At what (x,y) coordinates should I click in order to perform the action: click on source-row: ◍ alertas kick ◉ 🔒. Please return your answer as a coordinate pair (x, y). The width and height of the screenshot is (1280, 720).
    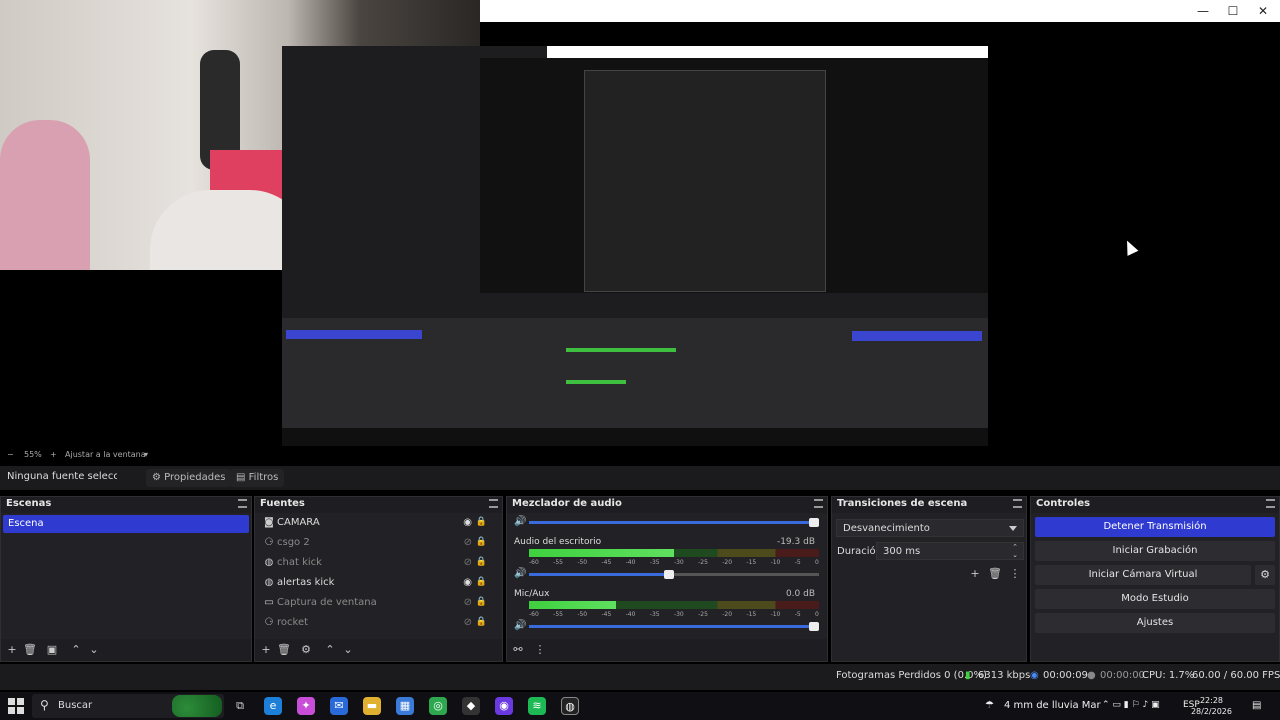
    Looking at the image, I should click on (378, 583).